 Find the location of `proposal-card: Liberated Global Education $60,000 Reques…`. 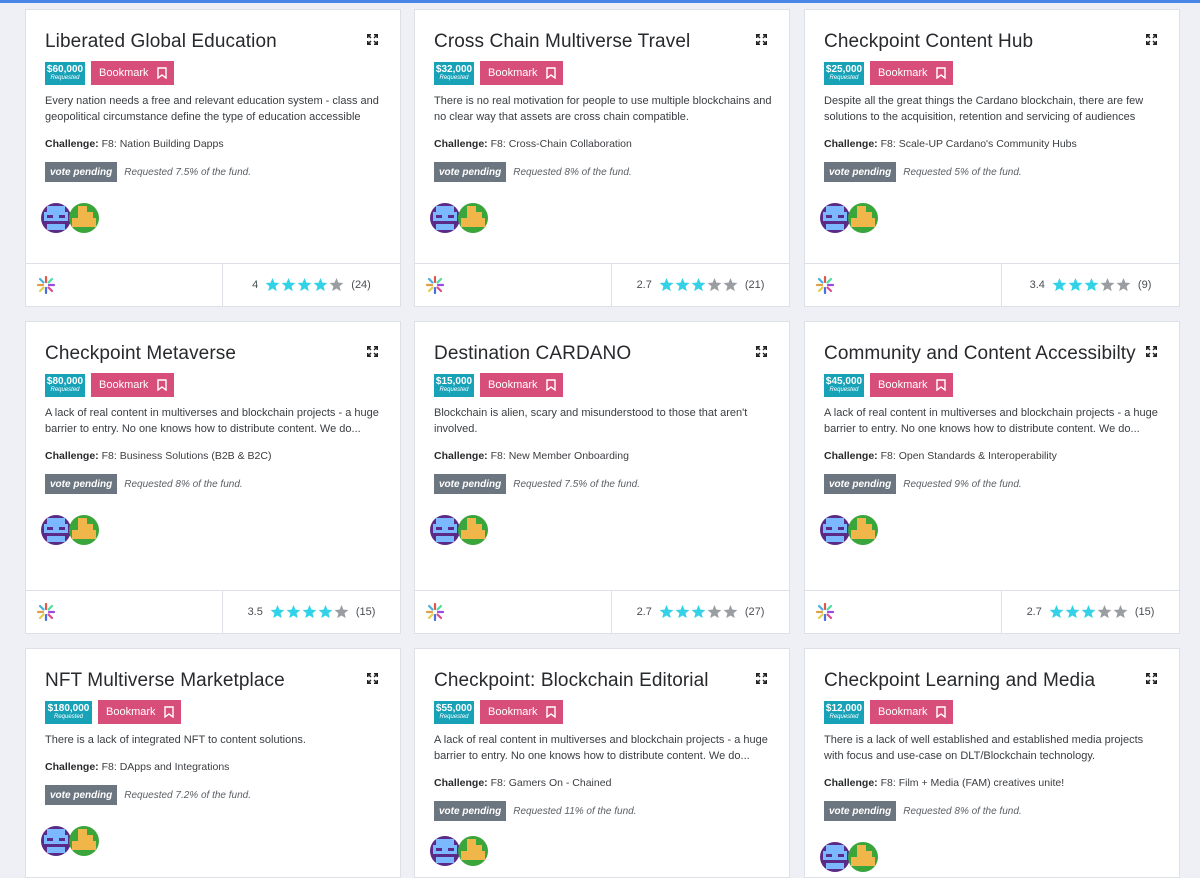

proposal-card: Liberated Global Education $60,000 Reques… is located at coordinates (213, 158).